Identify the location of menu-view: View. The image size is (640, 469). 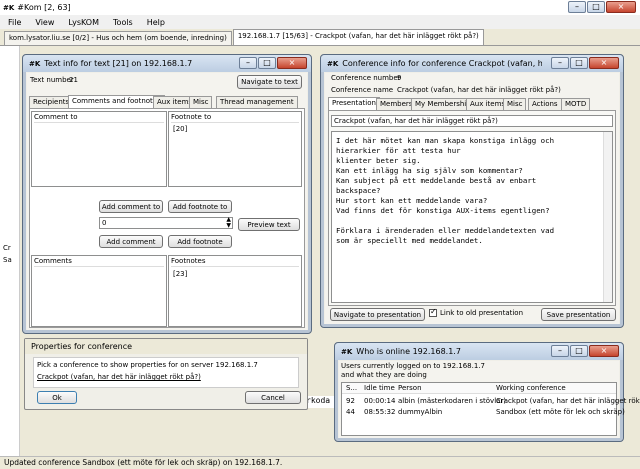
(44, 22).